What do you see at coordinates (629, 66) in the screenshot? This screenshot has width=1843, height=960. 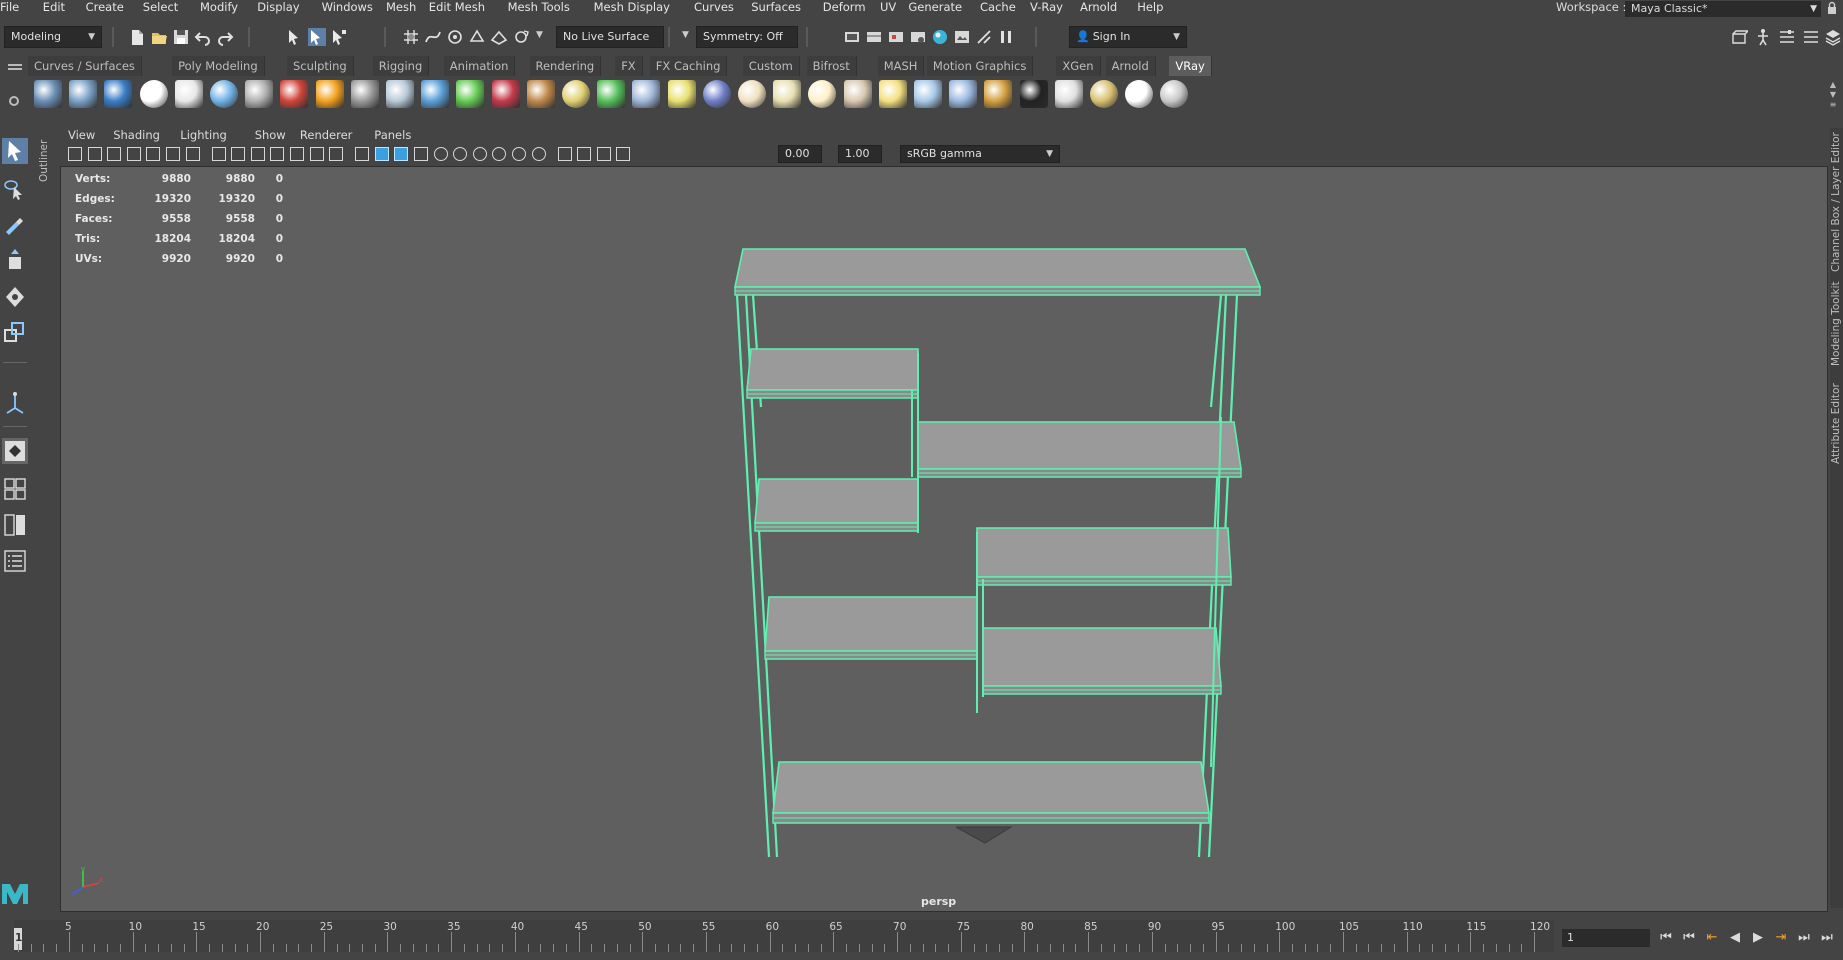 I see `shelf-tab-fx: FX` at bounding box center [629, 66].